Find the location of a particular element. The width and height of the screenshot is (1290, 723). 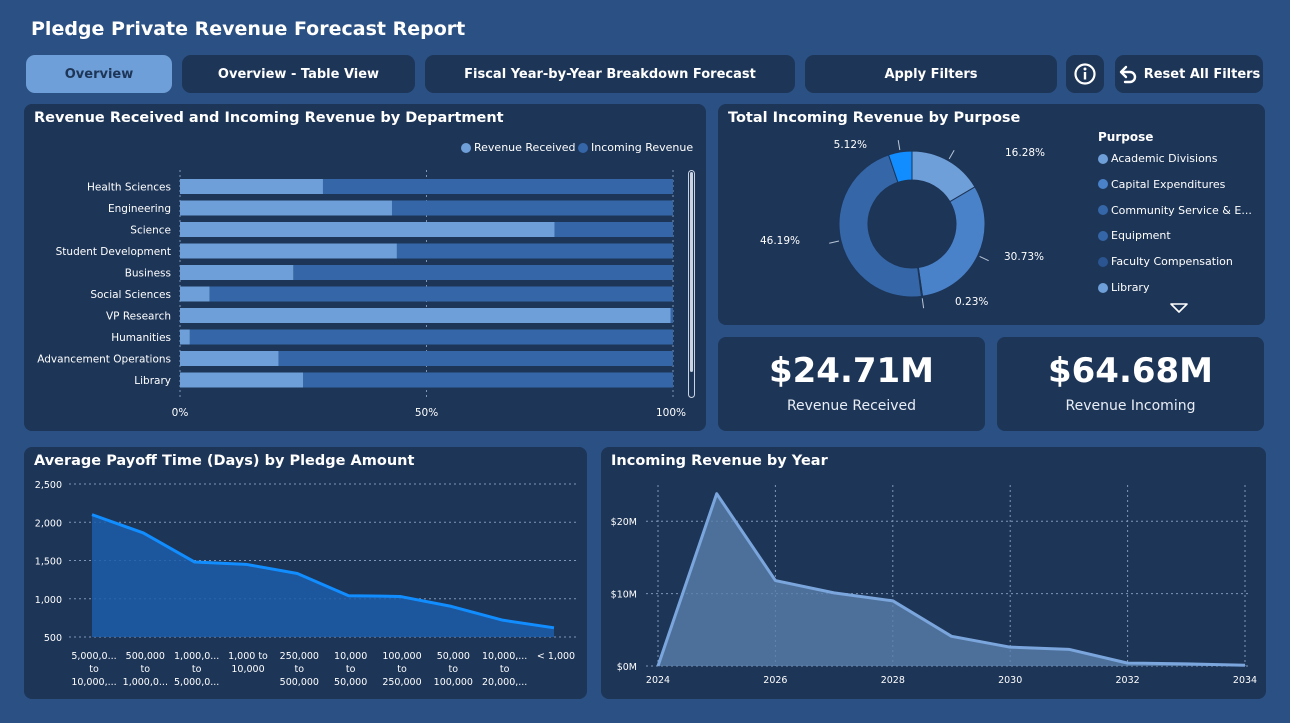

x-tick-label: 2030 is located at coordinates (1010, 680).